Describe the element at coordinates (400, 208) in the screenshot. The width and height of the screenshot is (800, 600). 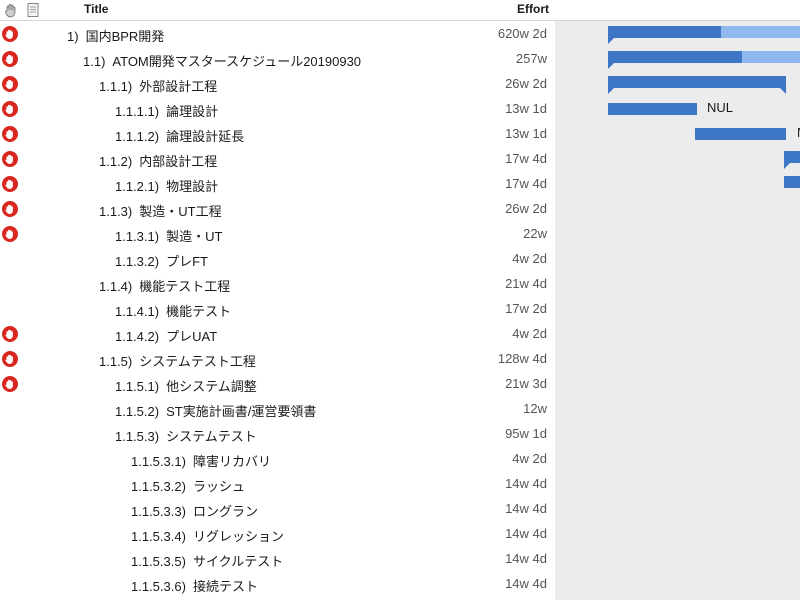
I see `task-row: 1.1.3) 製造・UT工程 26w 2d` at that location.